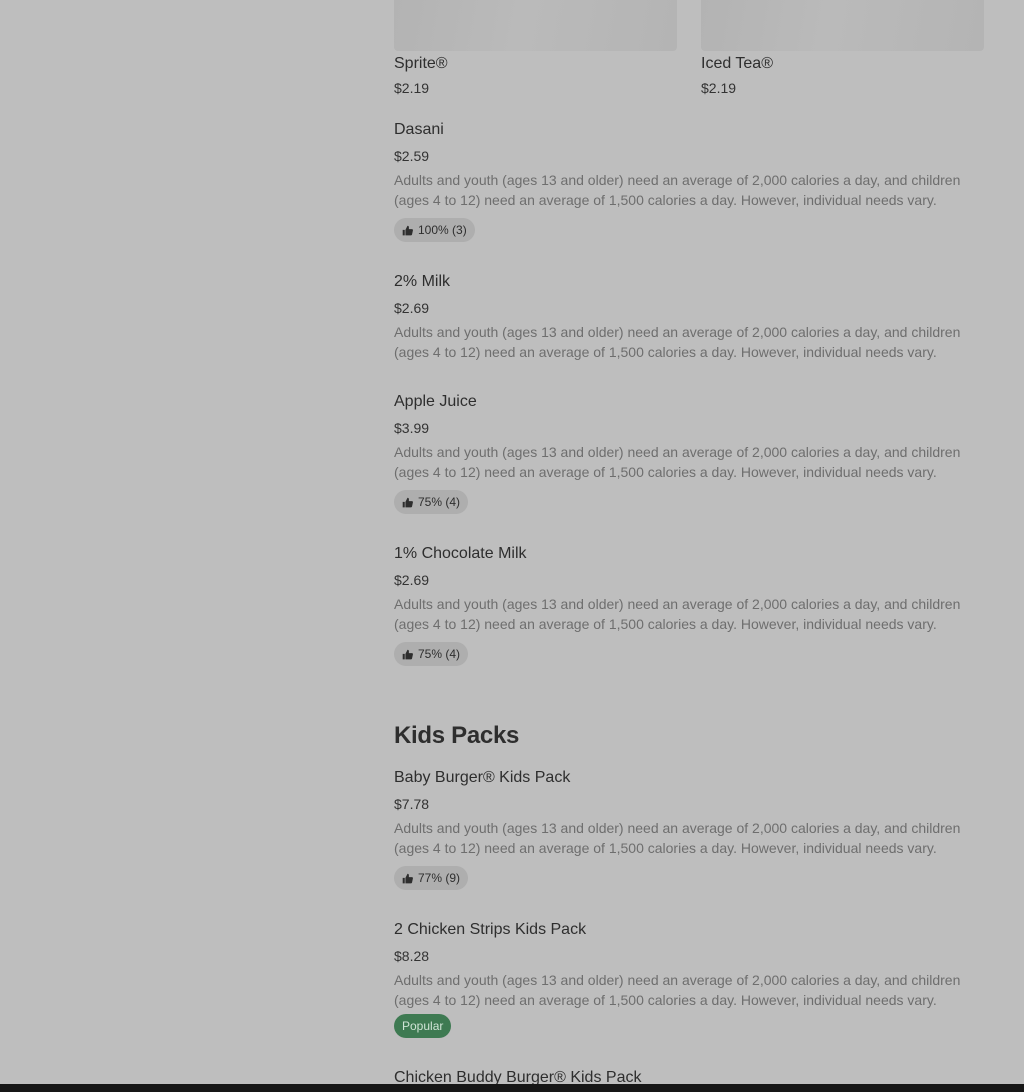  What do you see at coordinates (412, 428) in the screenshot?
I see `item-price: $3.99` at bounding box center [412, 428].